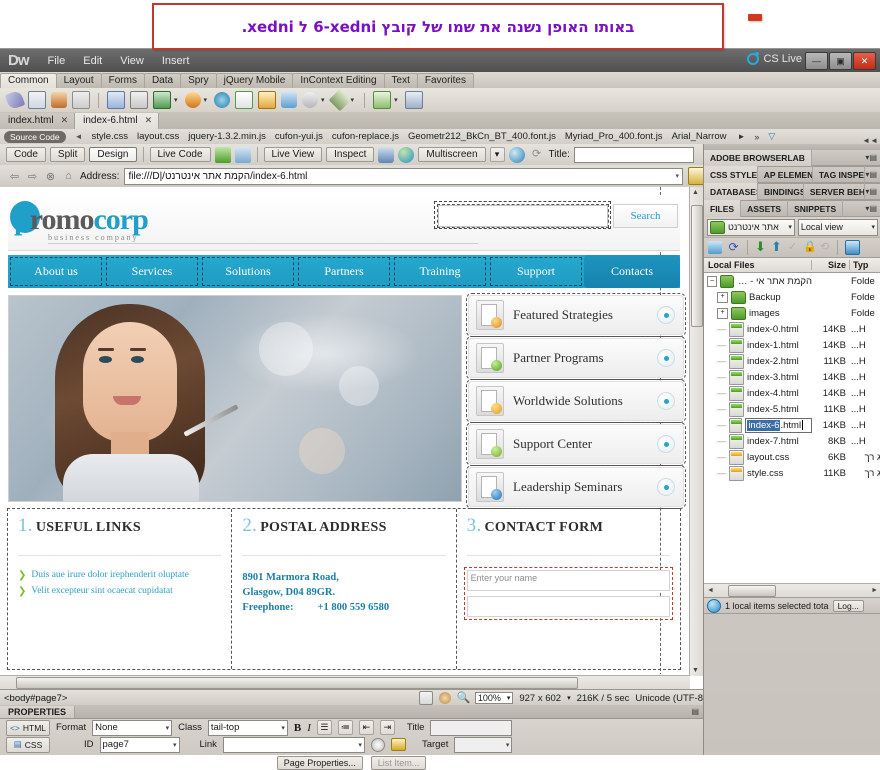 Image resolution: width=880 pixels, height=770 pixels. I want to click on column-header-local-files: Local Files, so click(757, 265).